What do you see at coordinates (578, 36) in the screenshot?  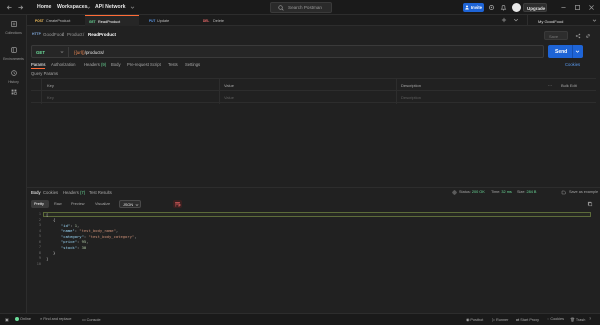 I see `share-icon` at bounding box center [578, 36].